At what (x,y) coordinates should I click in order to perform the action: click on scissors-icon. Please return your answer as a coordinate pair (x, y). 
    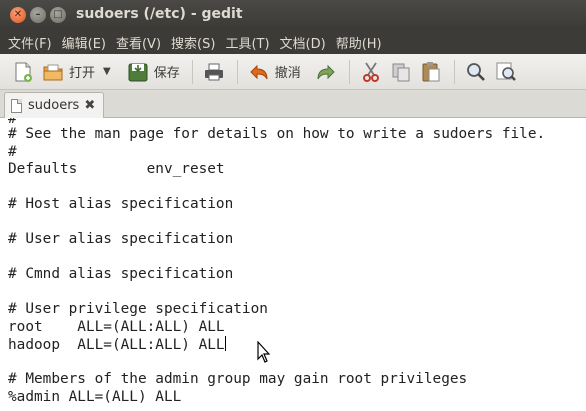
    Looking at the image, I should click on (371, 72).